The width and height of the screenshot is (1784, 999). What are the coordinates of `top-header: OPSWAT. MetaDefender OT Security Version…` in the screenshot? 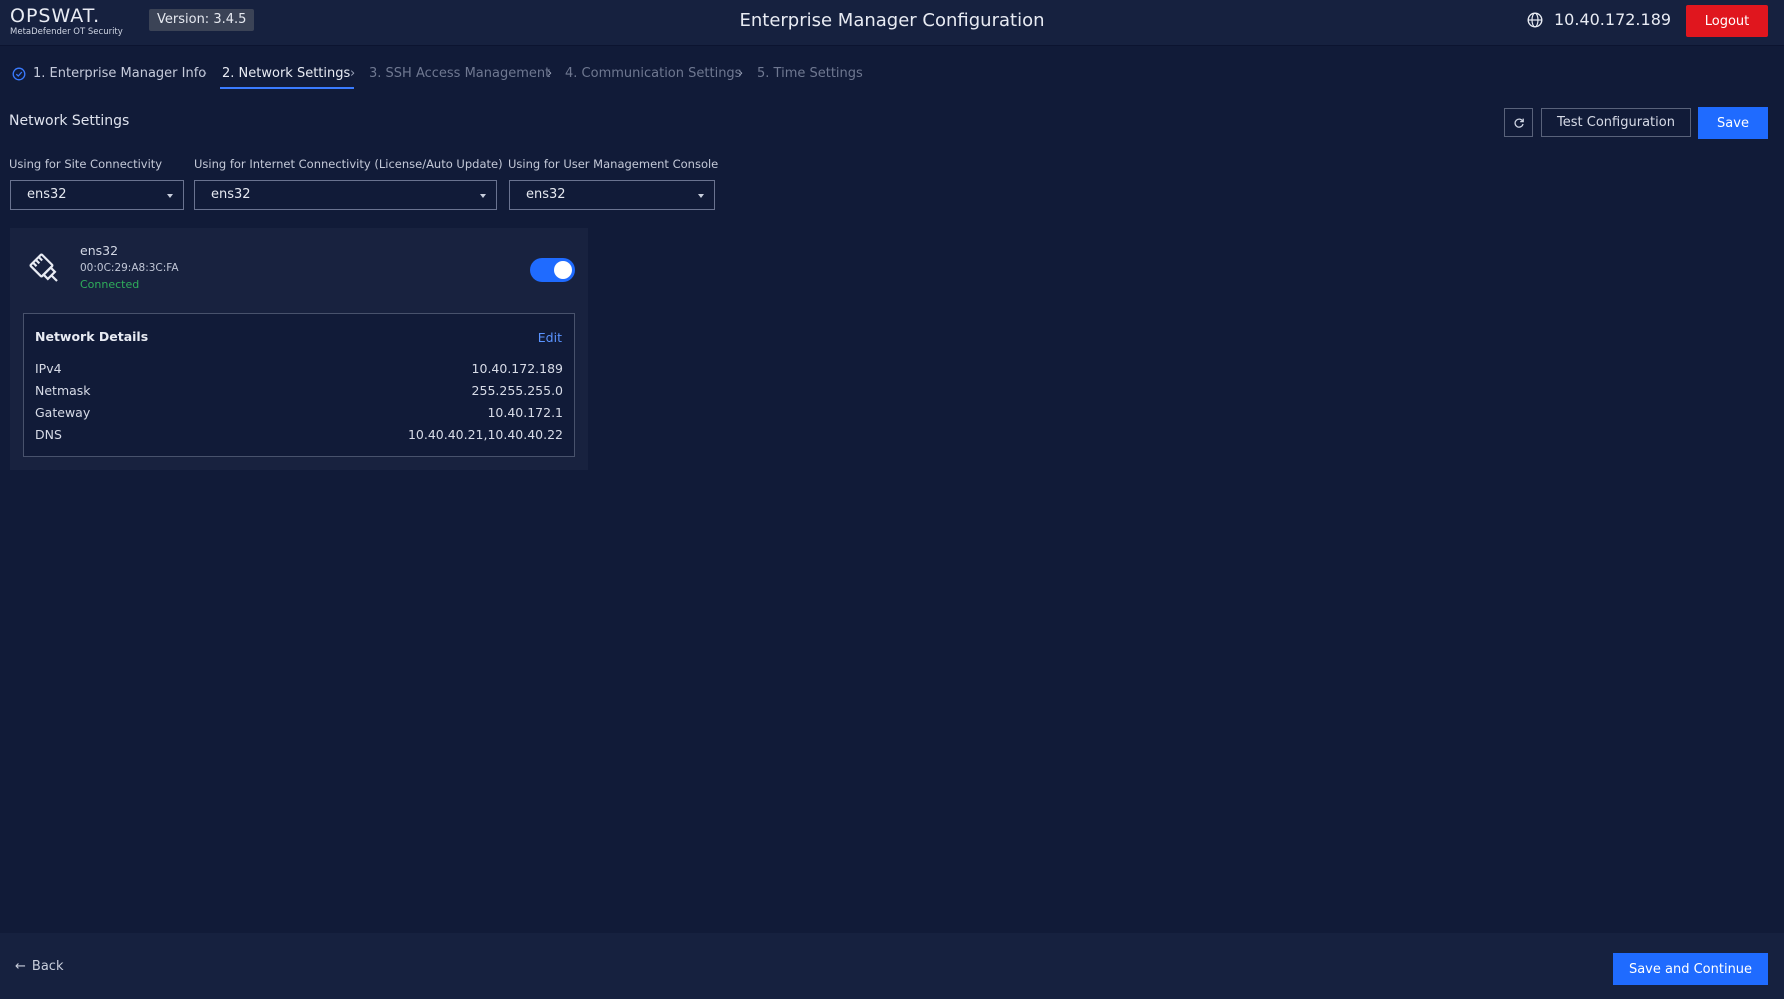 It's located at (892, 23).